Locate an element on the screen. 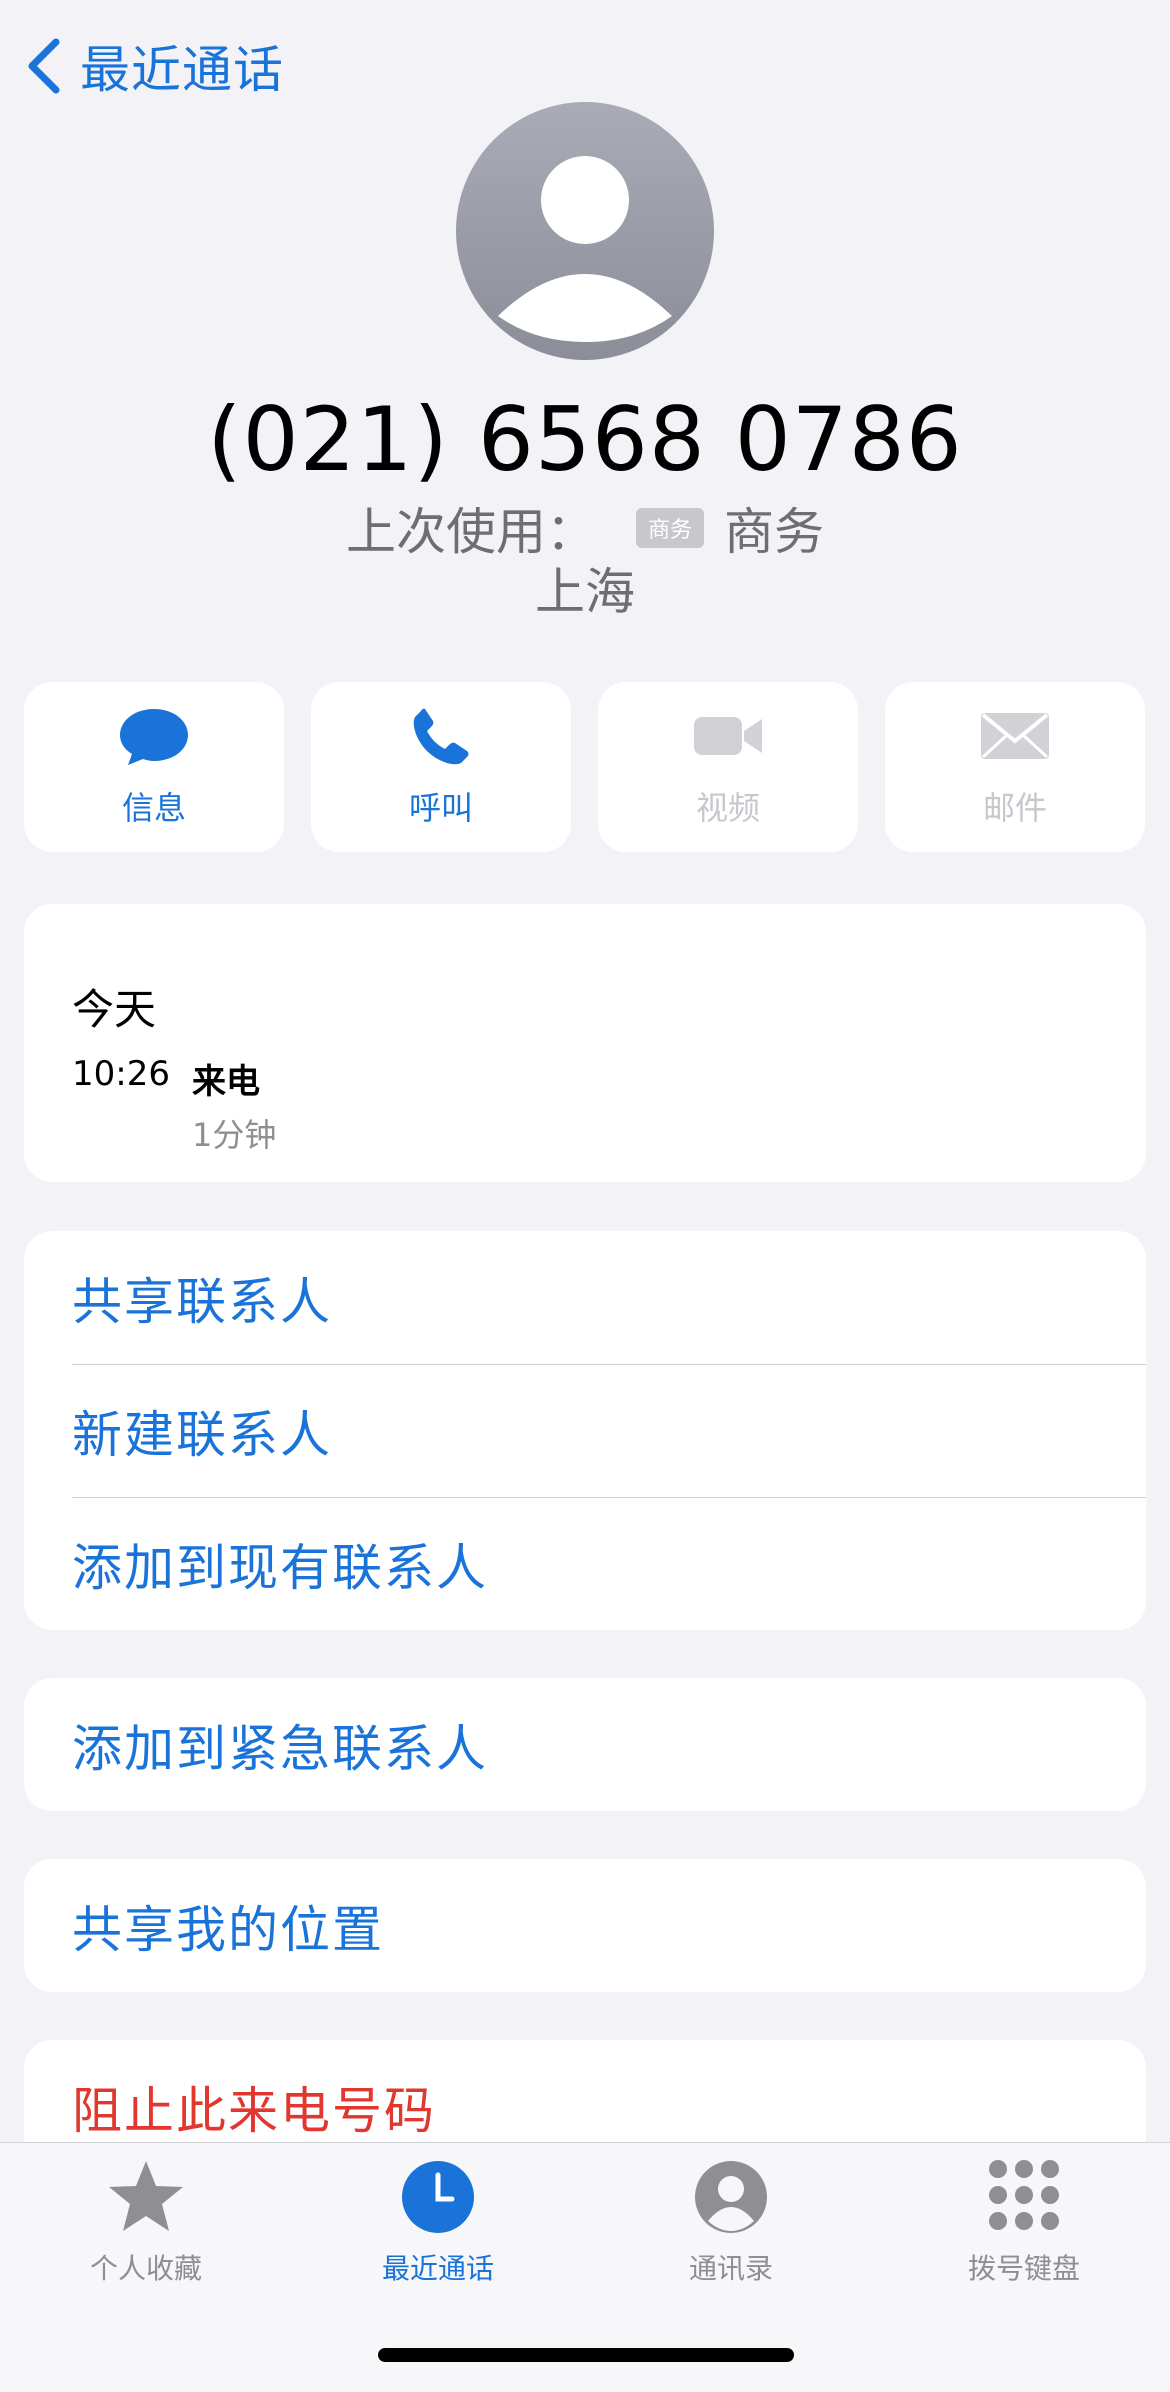 The image size is (1170, 2392). call-time: 10:26 is located at coordinates (121, 1074).